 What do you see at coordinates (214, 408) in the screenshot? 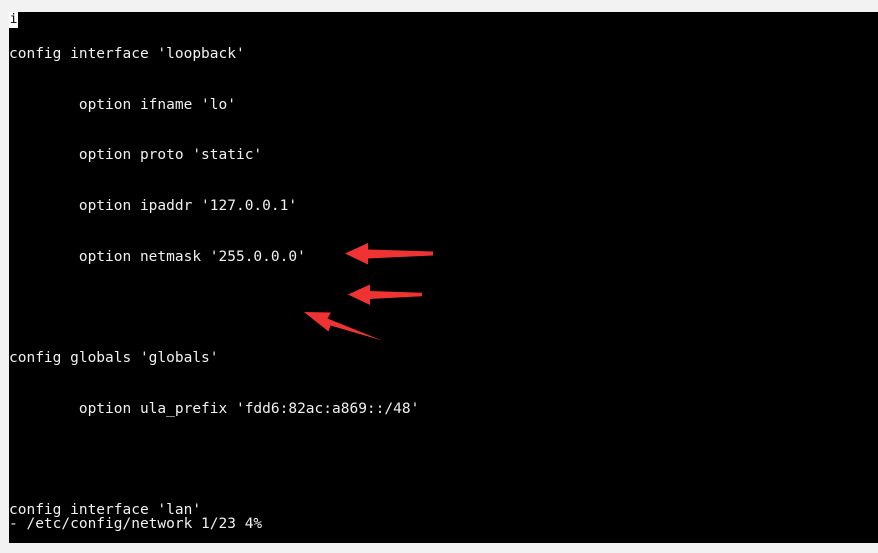
I see `editor-line: option ula_prefix 'fdd6:82ac:a869::/48'` at bounding box center [214, 408].